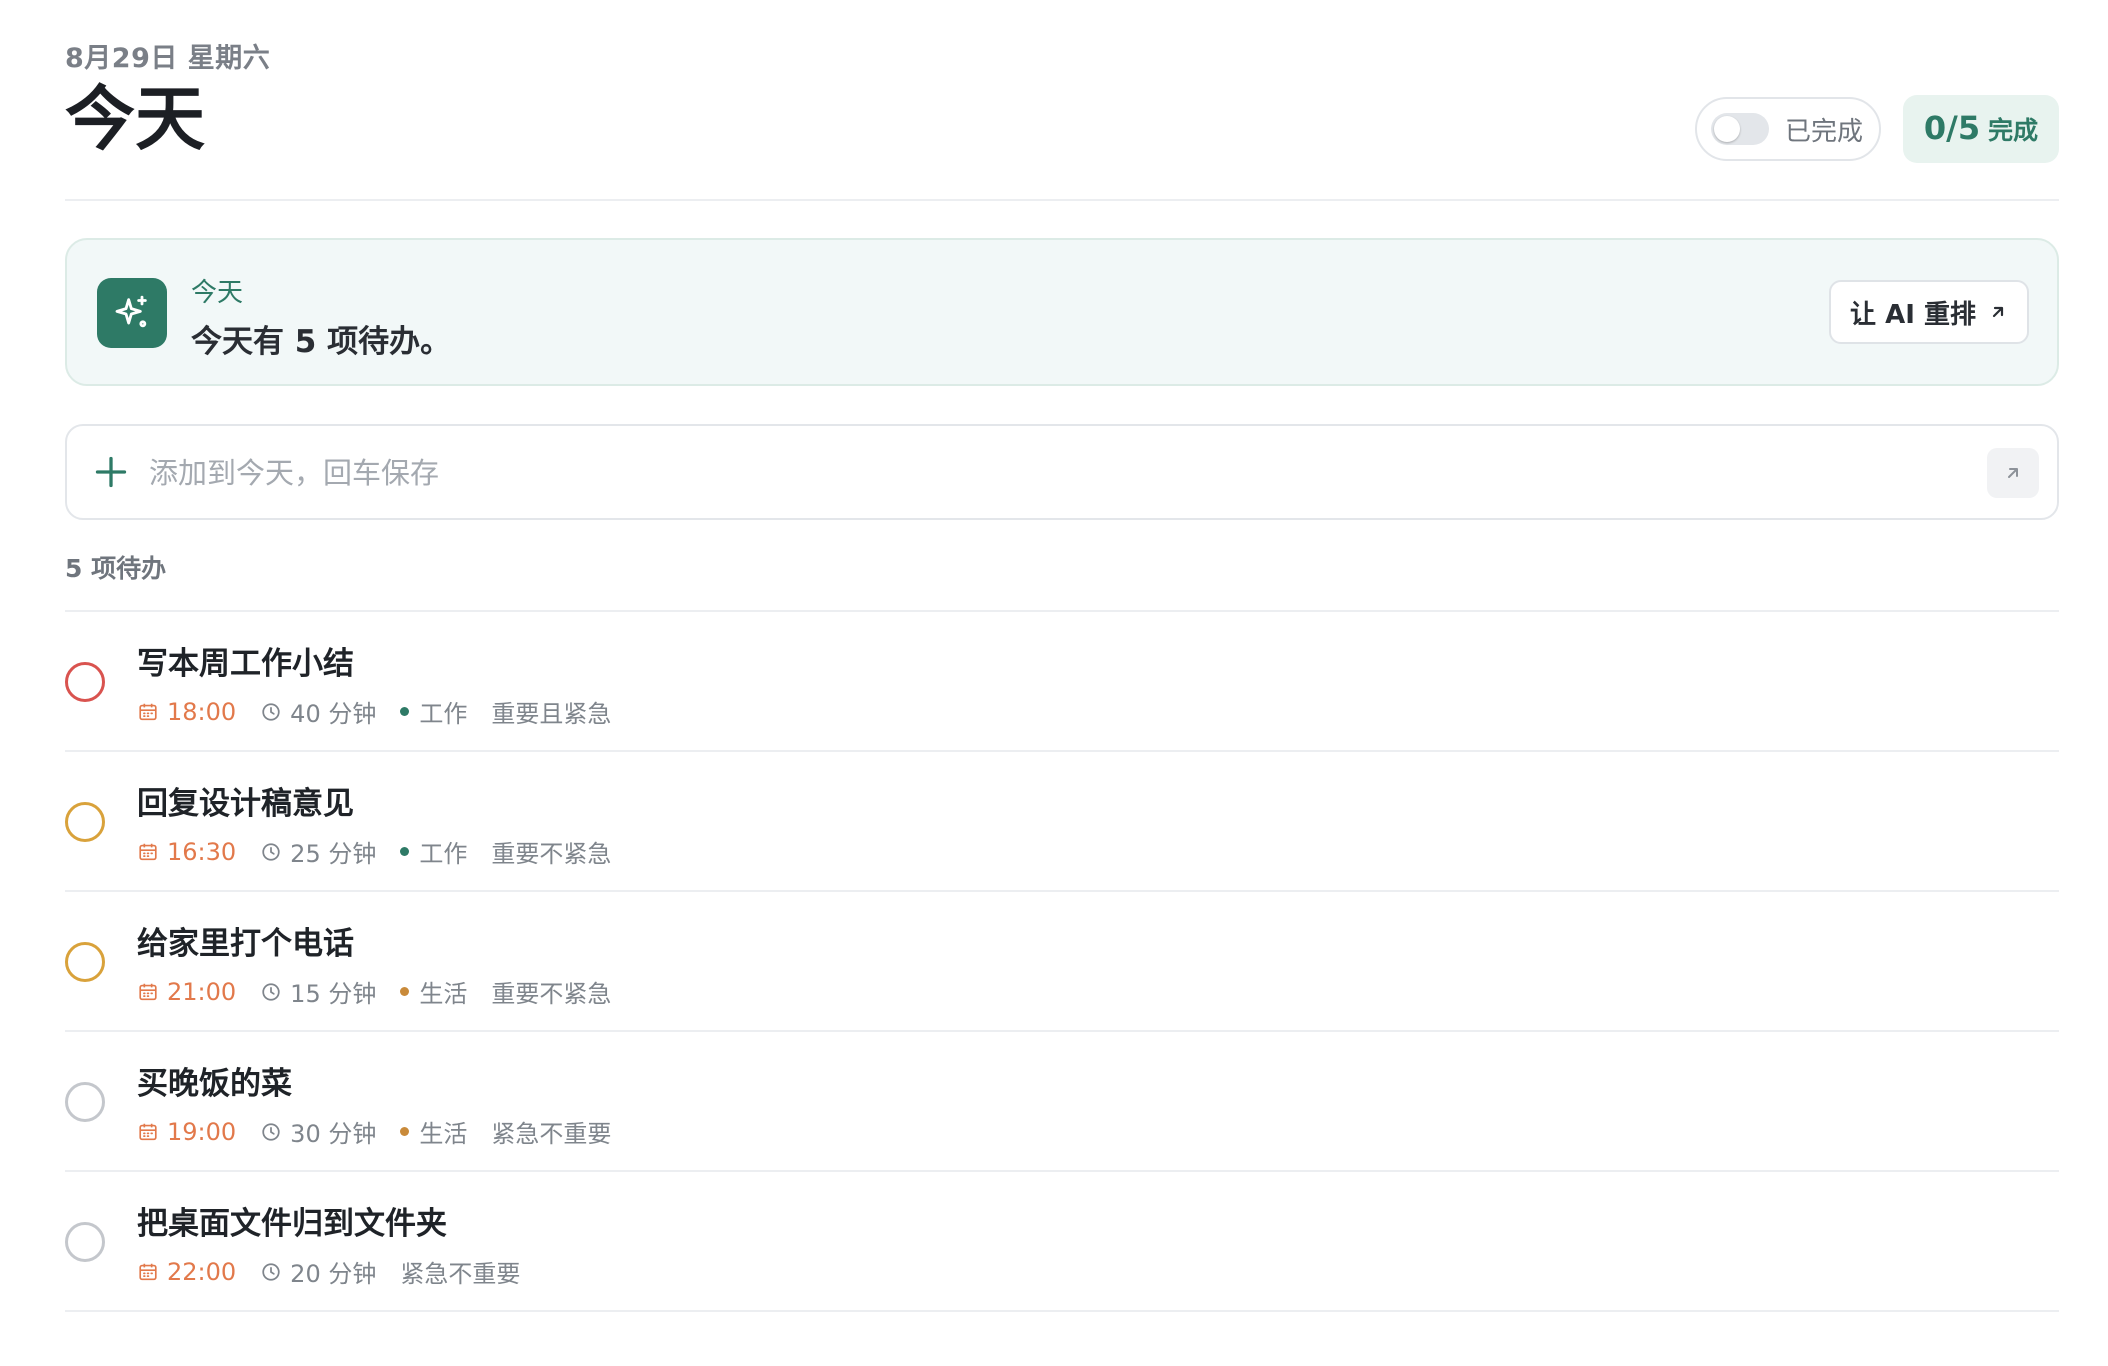 Image resolution: width=2108 pixels, height=1366 pixels. Describe the element at coordinates (1062, 821) in the screenshot. I see `task-row: 回复设计稿意见 16:30 25 分钟 工作 重要不紧急` at that location.